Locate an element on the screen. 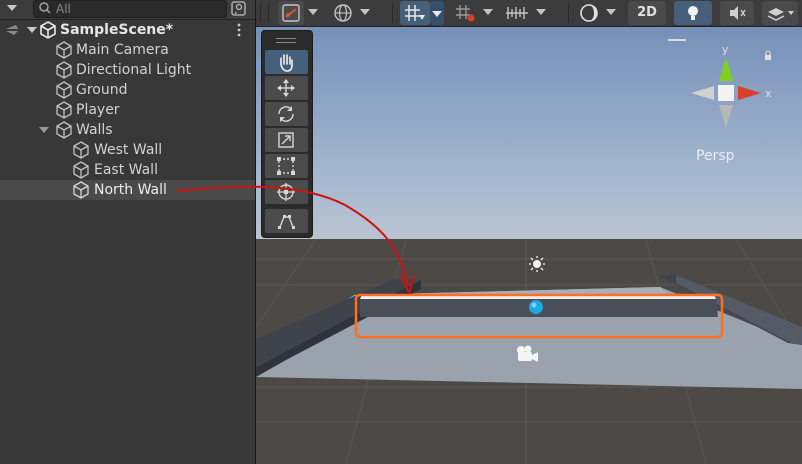 This screenshot has width=802, height=464. effects-toggle-button is located at coordinates (780, 13).